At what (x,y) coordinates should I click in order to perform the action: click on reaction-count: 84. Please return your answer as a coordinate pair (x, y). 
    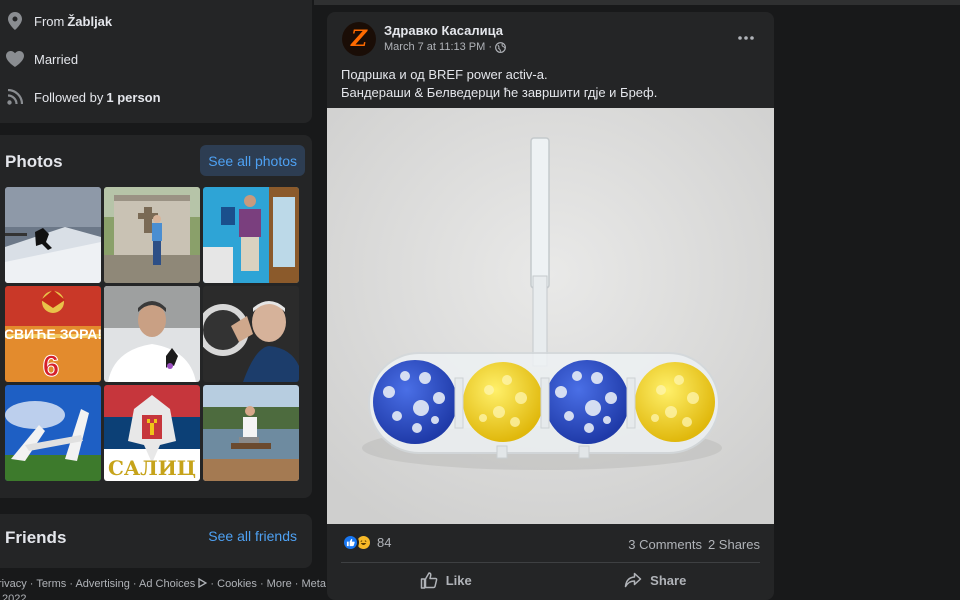
    Looking at the image, I should click on (384, 542).